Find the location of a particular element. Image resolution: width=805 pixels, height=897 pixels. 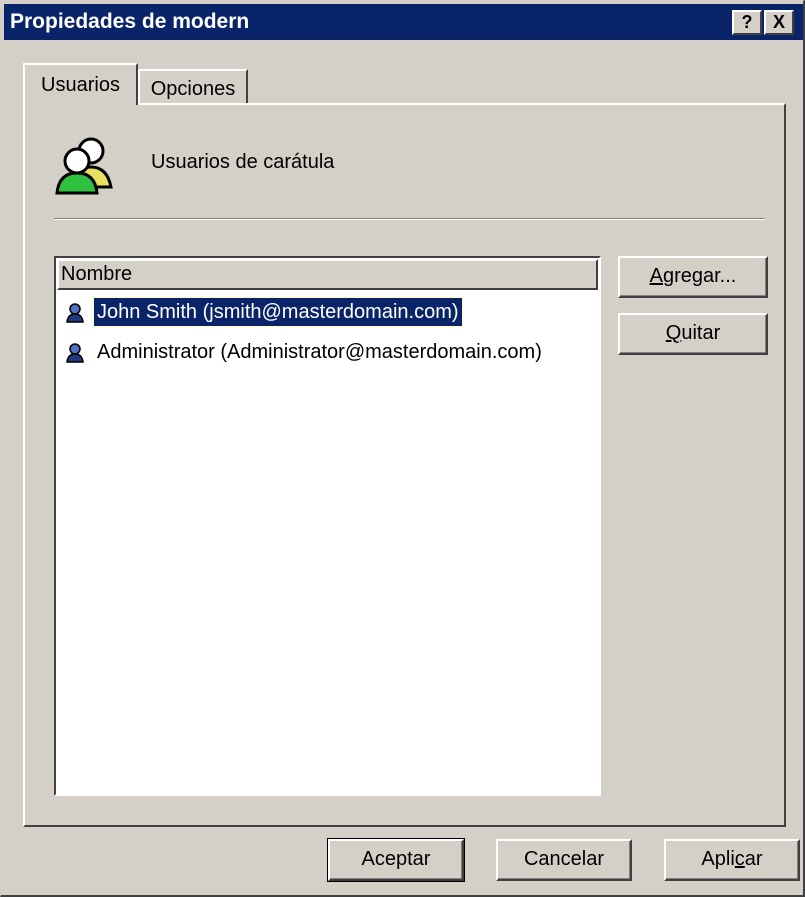

apply-button: Aplicar is located at coordinates (732, 860).